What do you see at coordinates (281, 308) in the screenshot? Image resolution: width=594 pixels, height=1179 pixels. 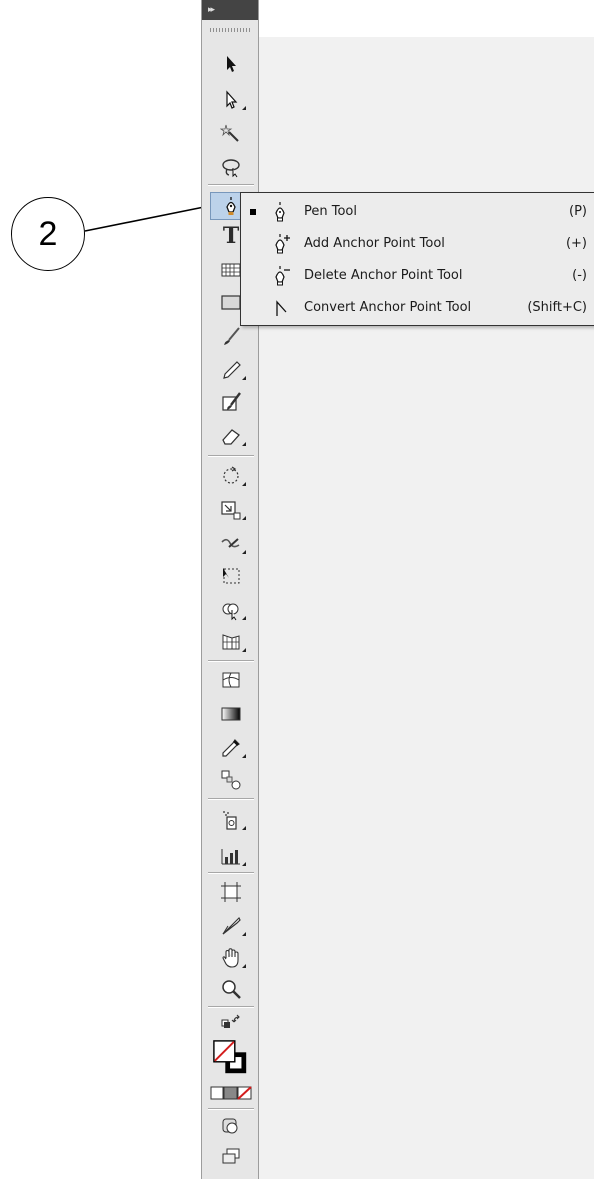 I see `convert-anchor-point-icon` at bounding box center [281, 308].